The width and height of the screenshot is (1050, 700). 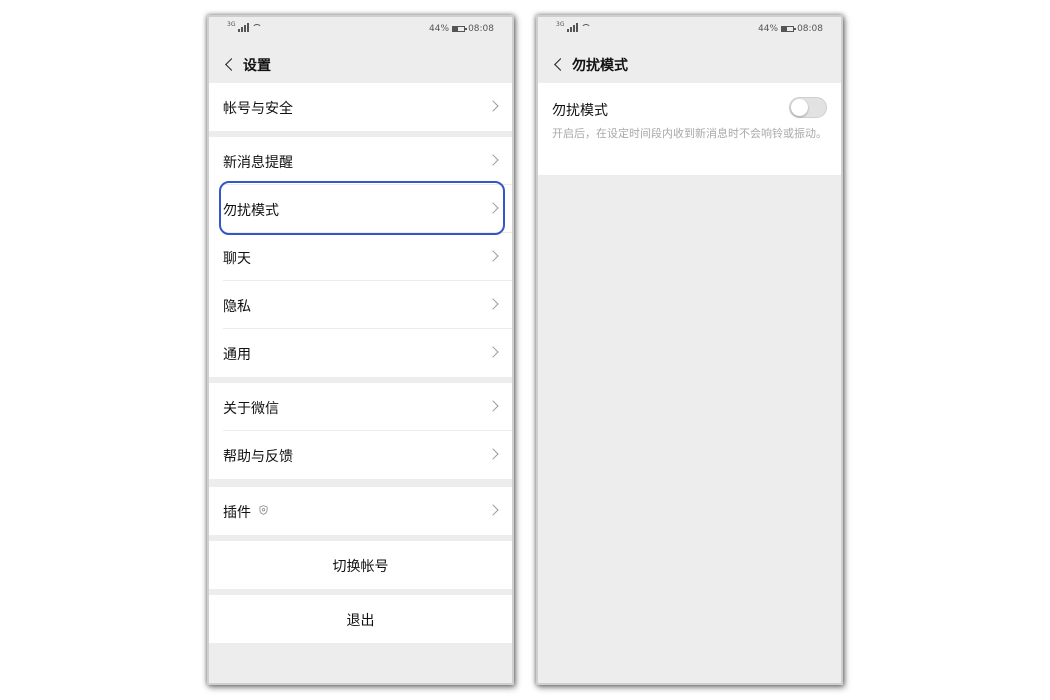 What do you see at coordinates (237, 513) in the screenshot?
I see `settings-item-label: 插件` at bounding box center [237, 513].